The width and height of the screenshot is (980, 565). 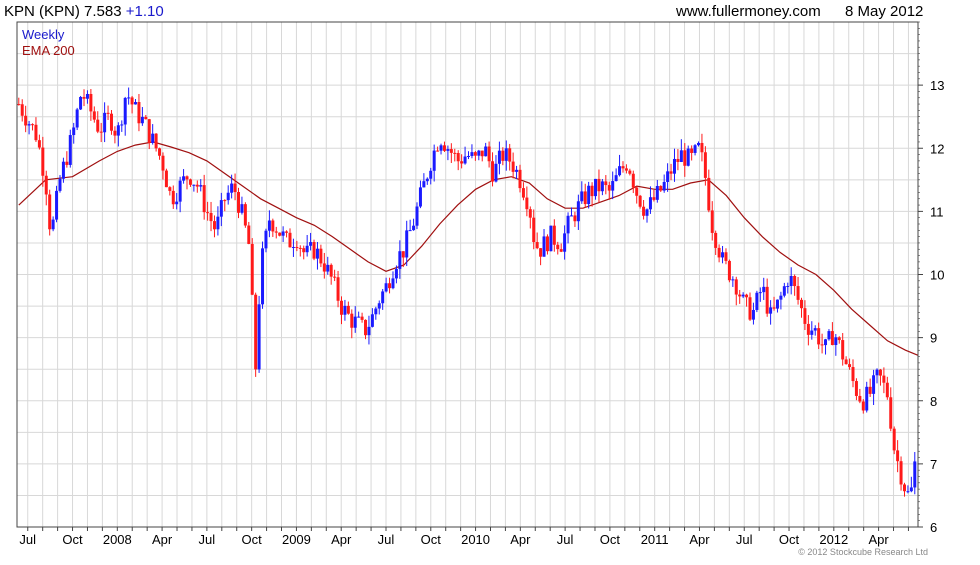 What do you see at coordinates (933, 338) in the screenshot?
I see `y-tick-label: 9` at bounding box center [933, 338].